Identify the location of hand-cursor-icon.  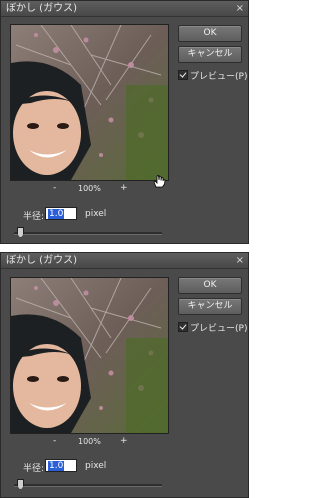
(159, 181).